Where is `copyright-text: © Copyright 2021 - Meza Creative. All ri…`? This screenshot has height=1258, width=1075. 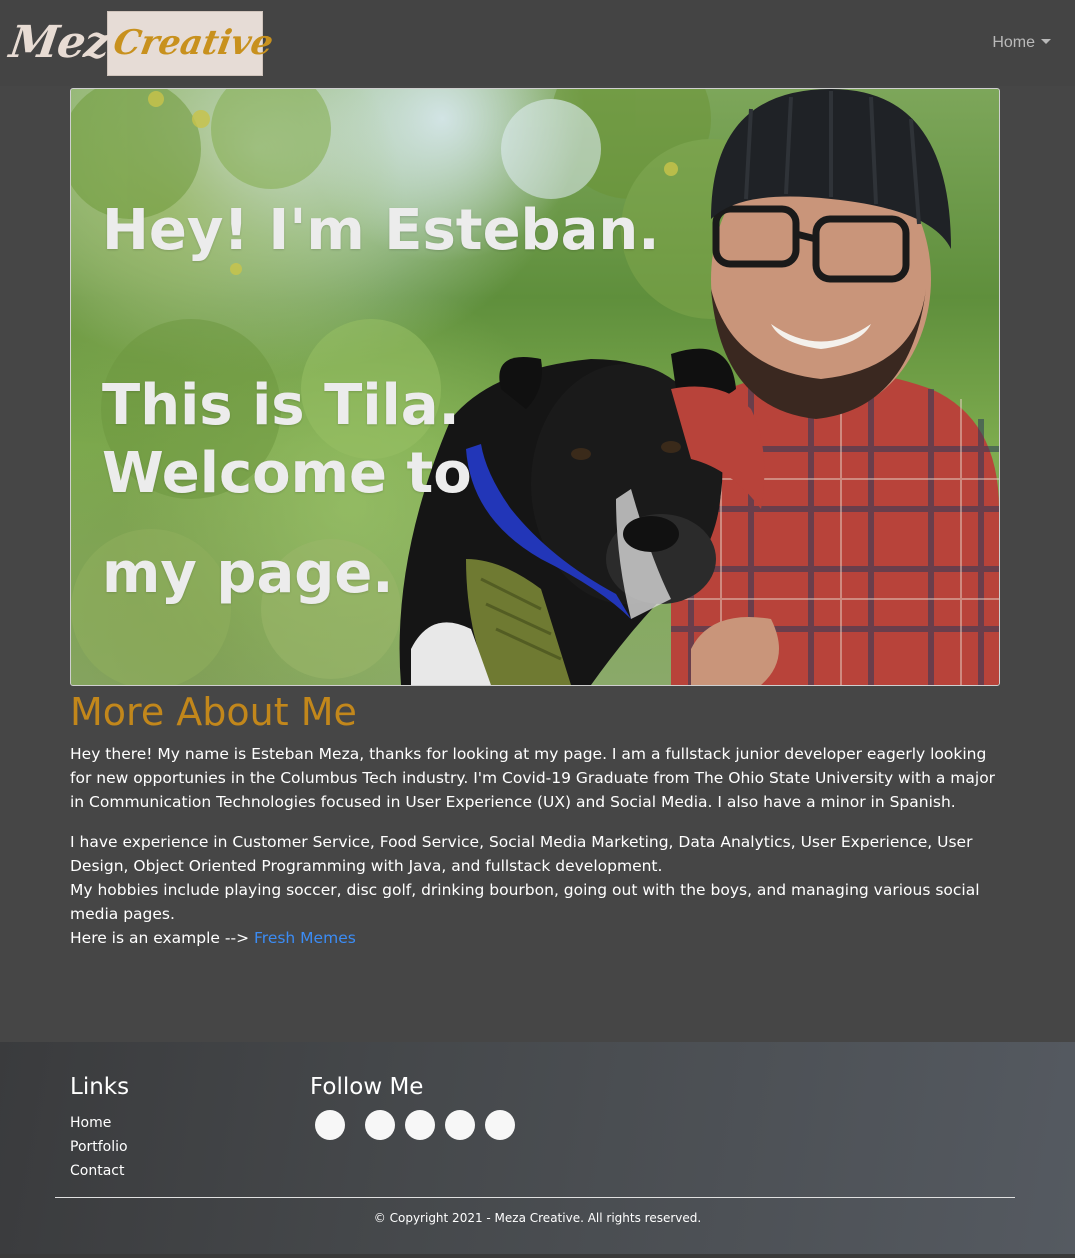 copyright-text: © Copyright 2021 - Meza Creative. All ri… is located at coordinates (537, 1218).